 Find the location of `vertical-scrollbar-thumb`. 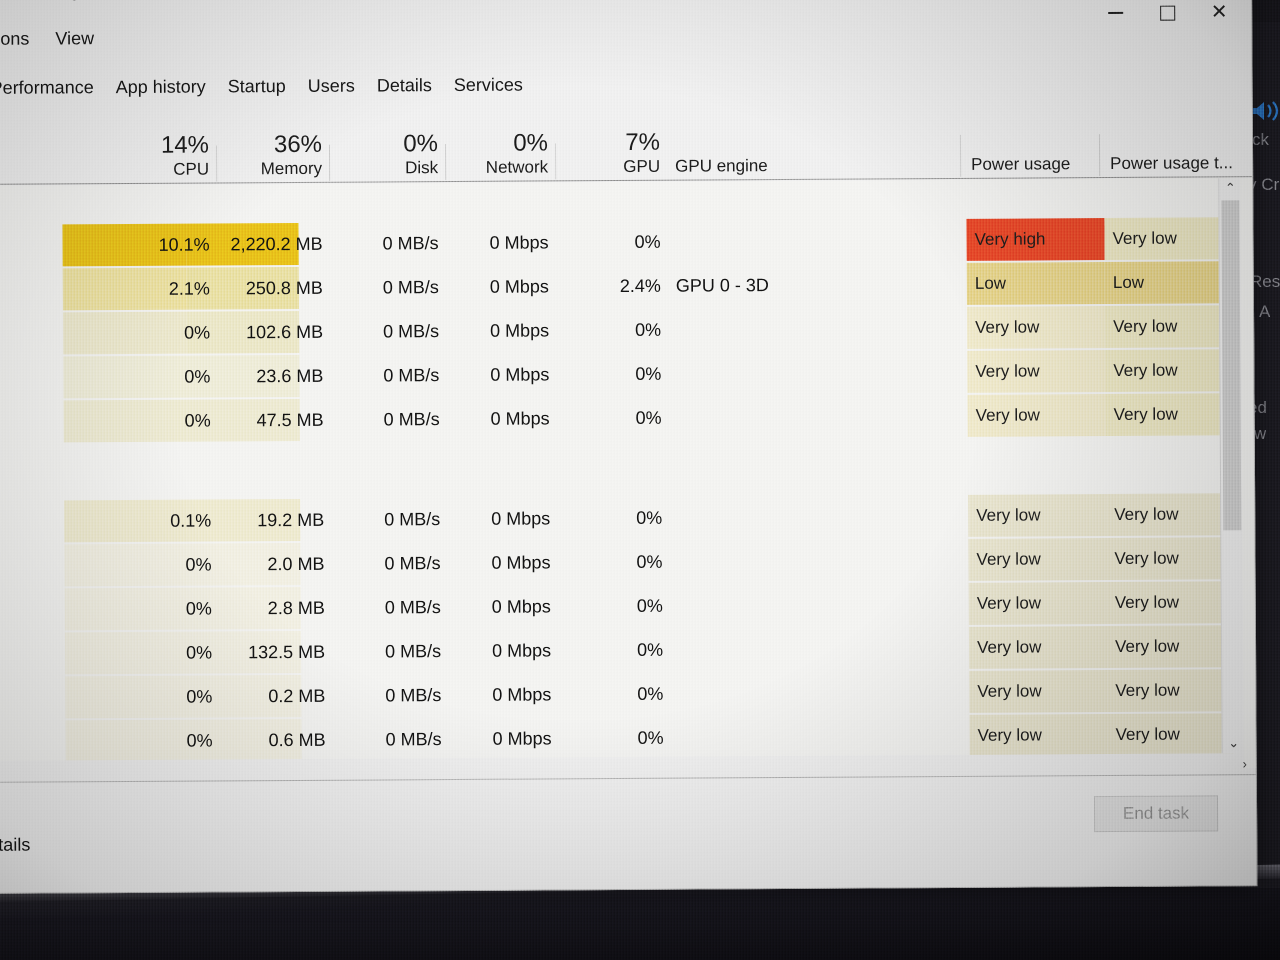

vertical-scrollbar-thumb is located at coordinates (1231, 365).